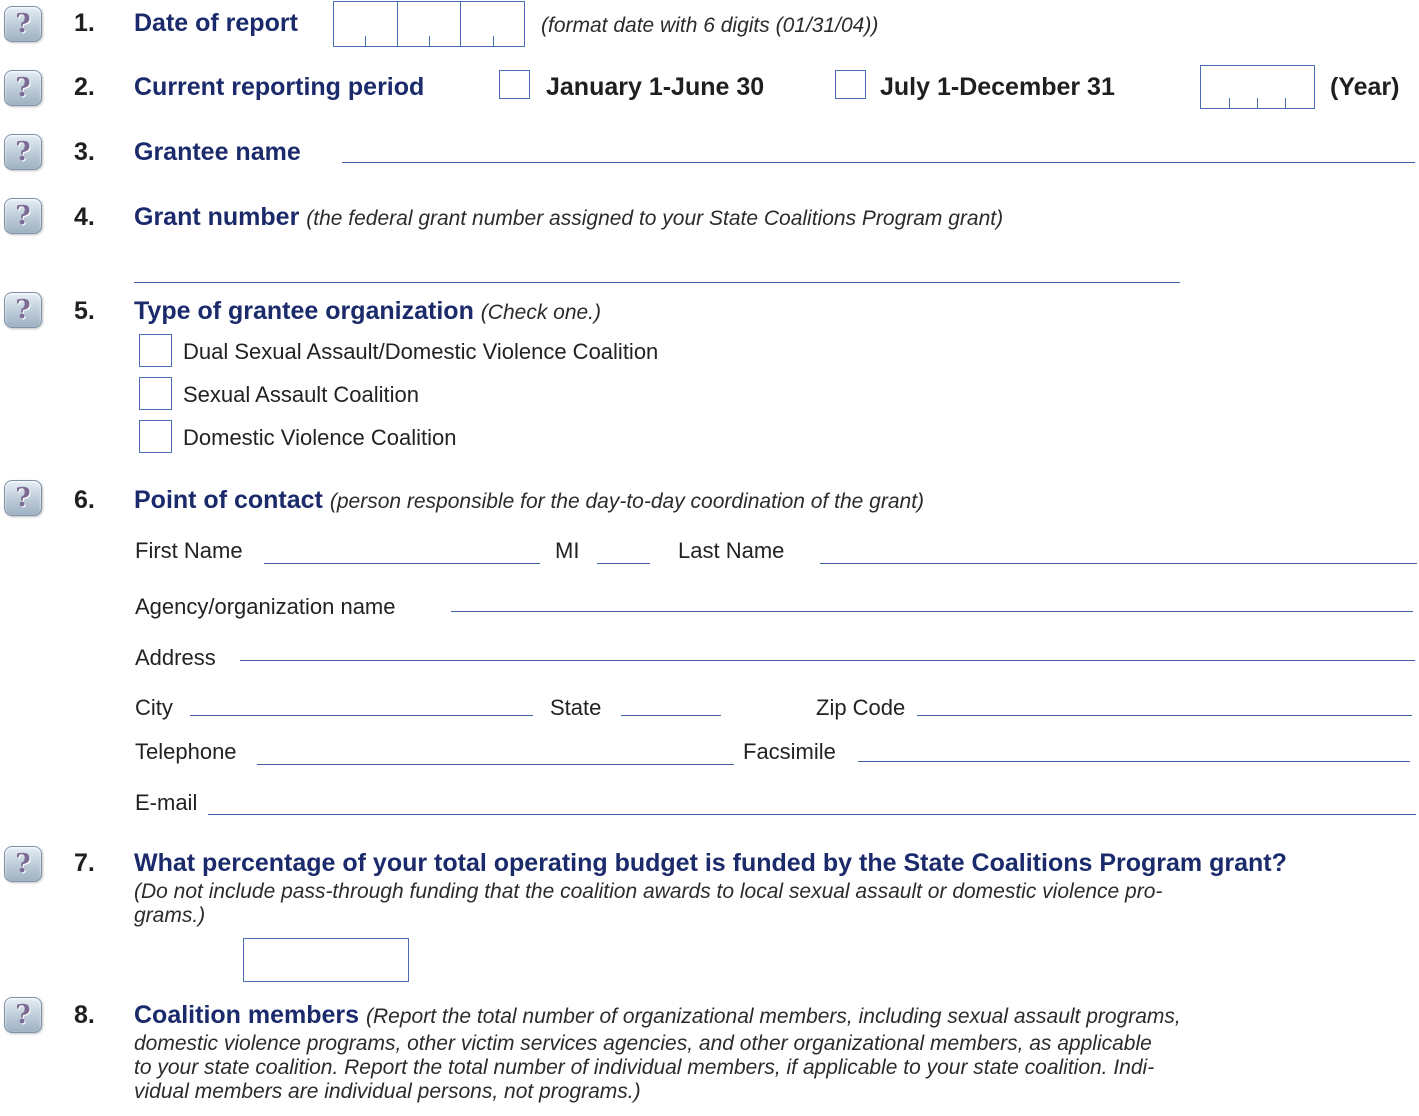 The width and height of the screenshot is (1419, 1116). What do you see at coordinates (576, 707) in the screenshot?
I see `state-label: State` at bounding box center [576, 707].